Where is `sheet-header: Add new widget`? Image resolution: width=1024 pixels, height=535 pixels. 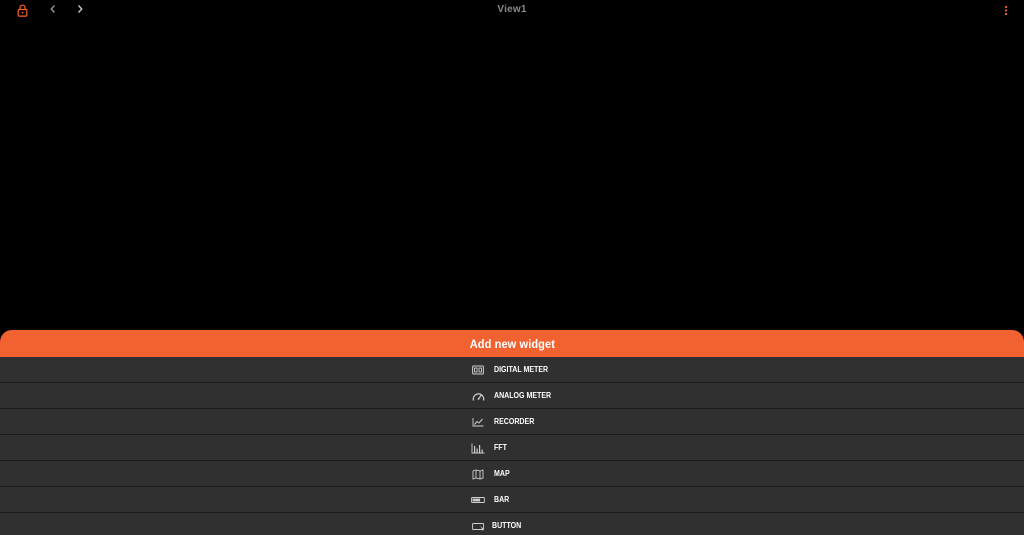 sheet-header: Add new widget is located at coordinates (512, 343).